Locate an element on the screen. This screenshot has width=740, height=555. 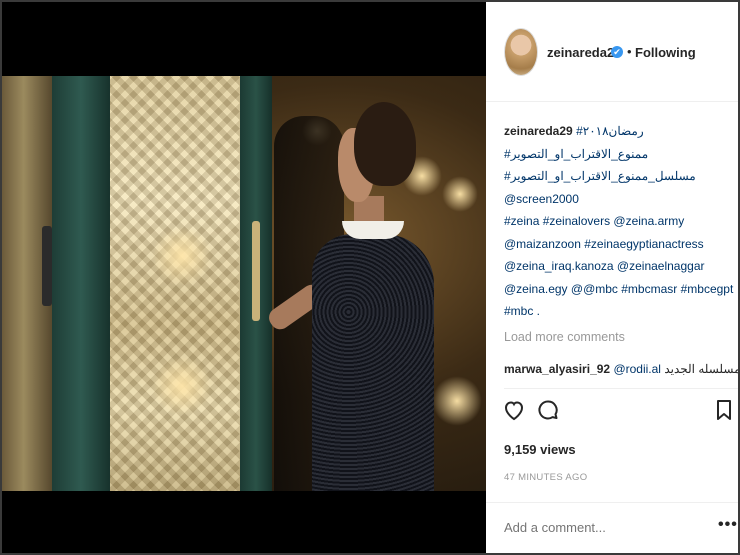
woman-collar is located at coordinates (373, 230).